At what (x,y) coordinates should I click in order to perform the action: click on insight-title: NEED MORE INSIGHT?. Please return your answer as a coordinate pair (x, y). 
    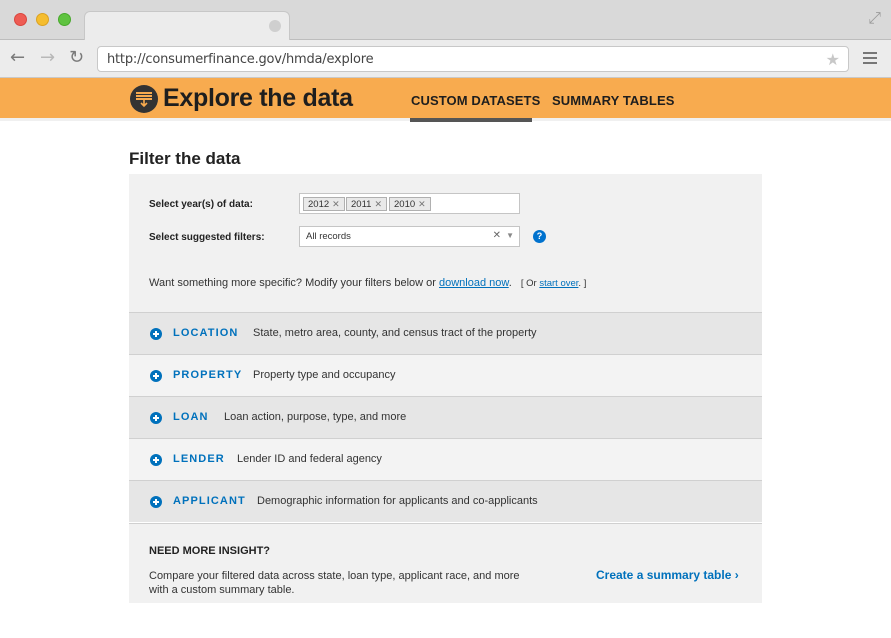
    Looking at the image, I should click on (210, 551).